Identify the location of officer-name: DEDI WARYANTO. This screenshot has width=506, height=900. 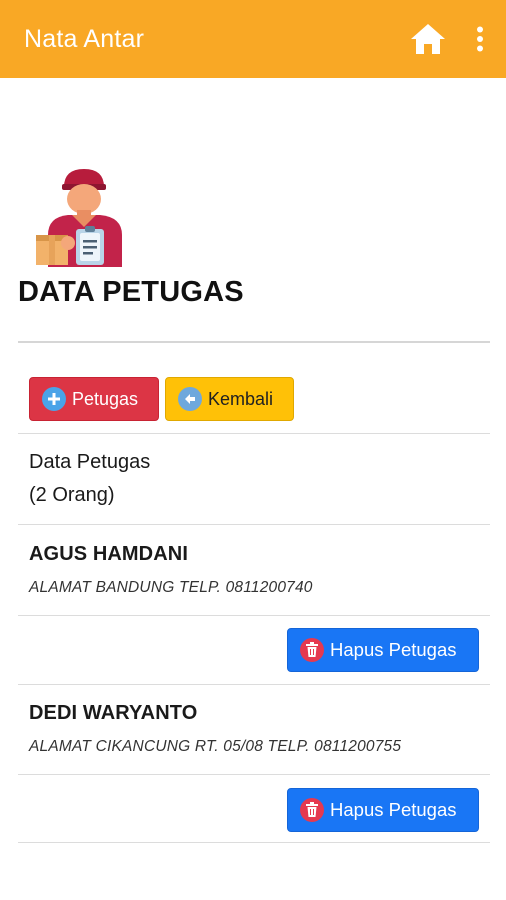
(113, 713).